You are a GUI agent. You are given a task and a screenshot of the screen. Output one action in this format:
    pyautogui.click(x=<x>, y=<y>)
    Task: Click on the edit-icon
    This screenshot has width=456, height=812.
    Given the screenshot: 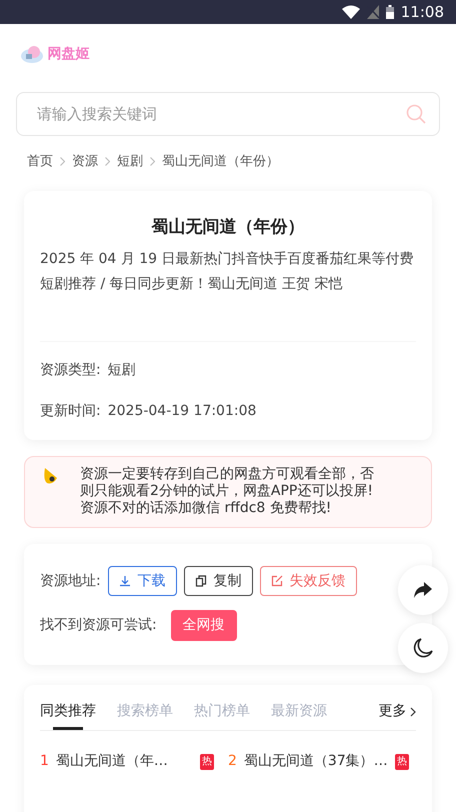 What is the action you would take?
    pyautogui.click(x=276, y=581)
    